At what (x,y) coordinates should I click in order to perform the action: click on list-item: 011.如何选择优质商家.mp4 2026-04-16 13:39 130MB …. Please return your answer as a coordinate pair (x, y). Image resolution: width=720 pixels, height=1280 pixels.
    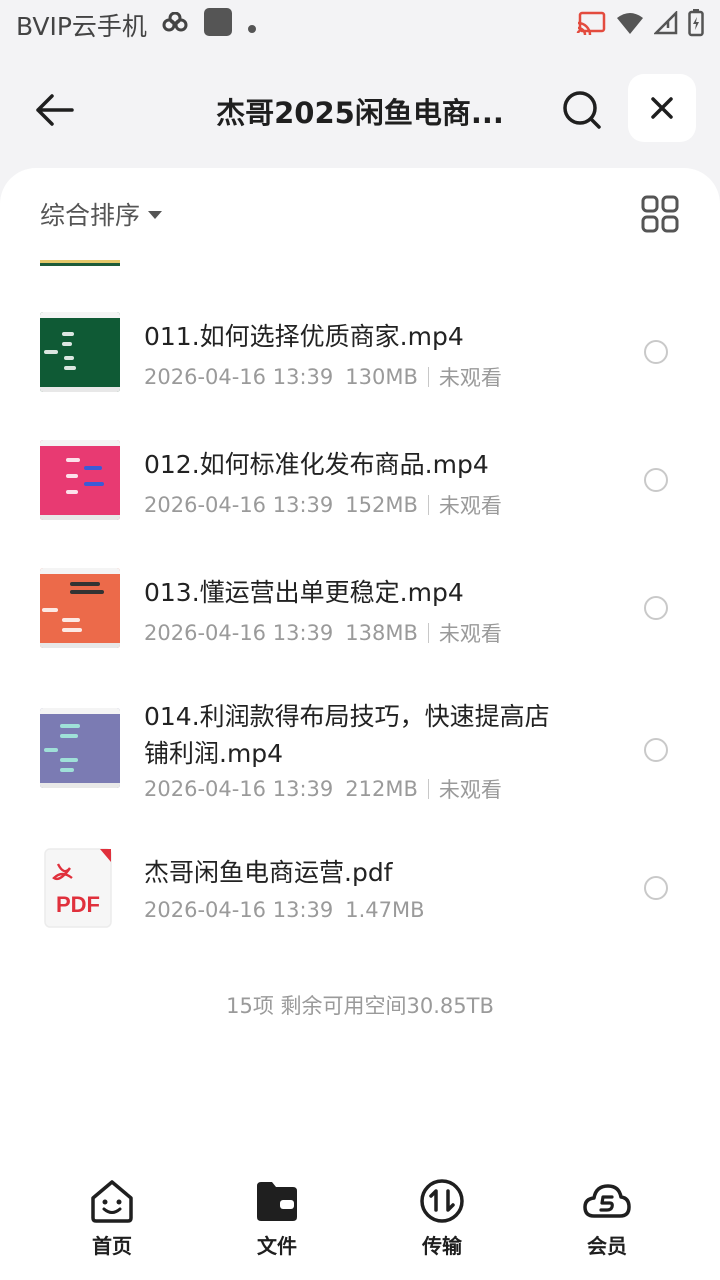
    Looking at the image, I should click on (360, 358).